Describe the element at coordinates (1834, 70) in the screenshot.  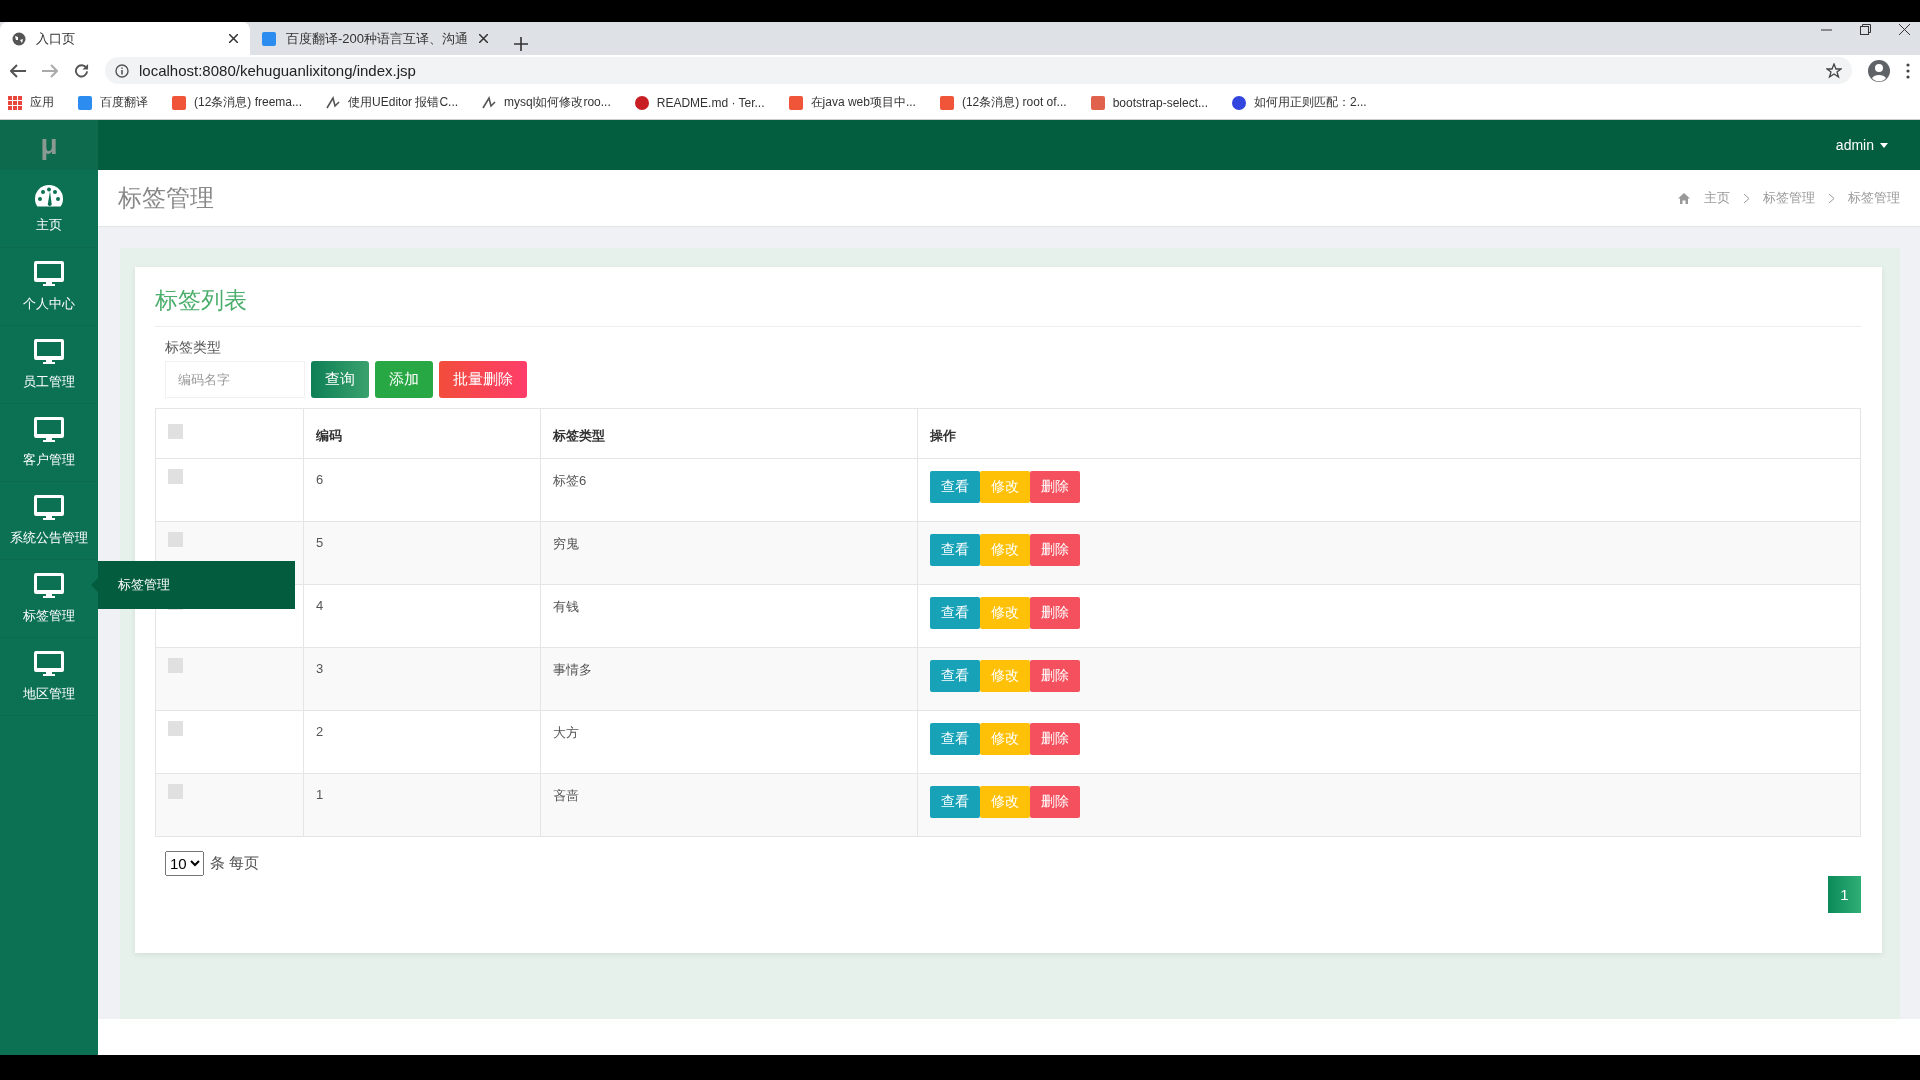
I see `star-icon` at that location.